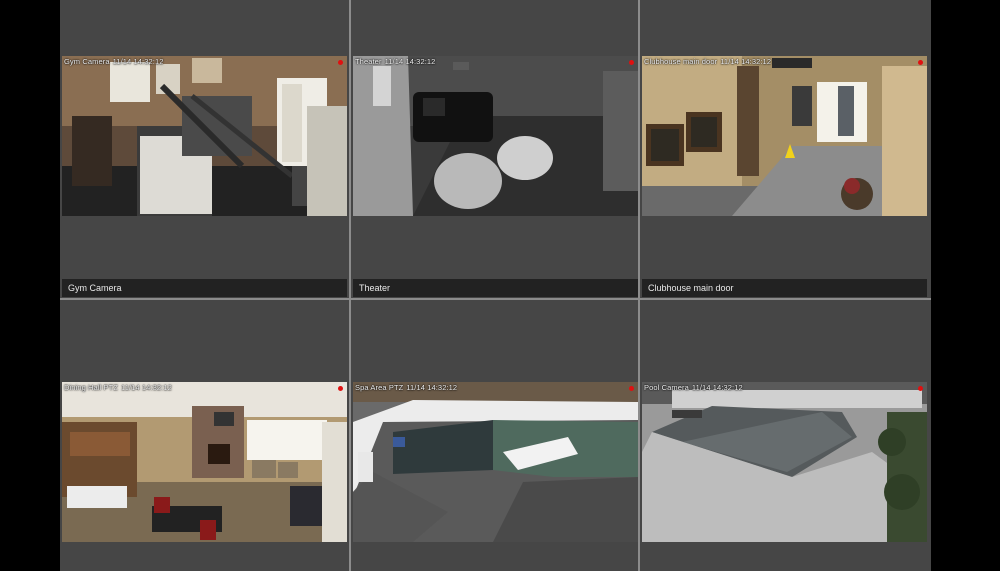 The height and width of the screenshot is (571, 1000). I want to click on camera-overlay-spa-area: Spa Area PTZ 11/14 14:32:12, so click(406, 387).